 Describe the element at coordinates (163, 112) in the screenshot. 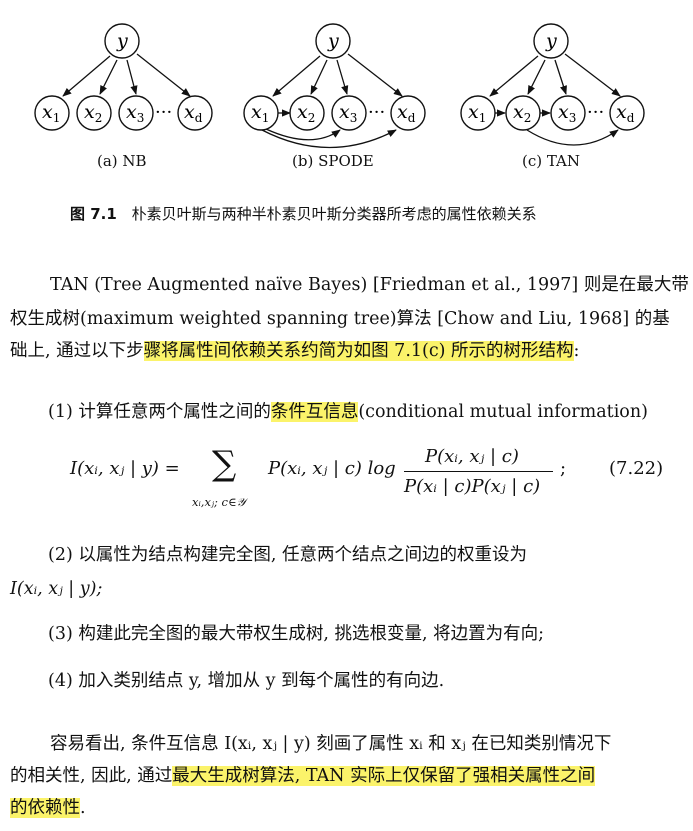

I see `dots-a: ···` at that location.